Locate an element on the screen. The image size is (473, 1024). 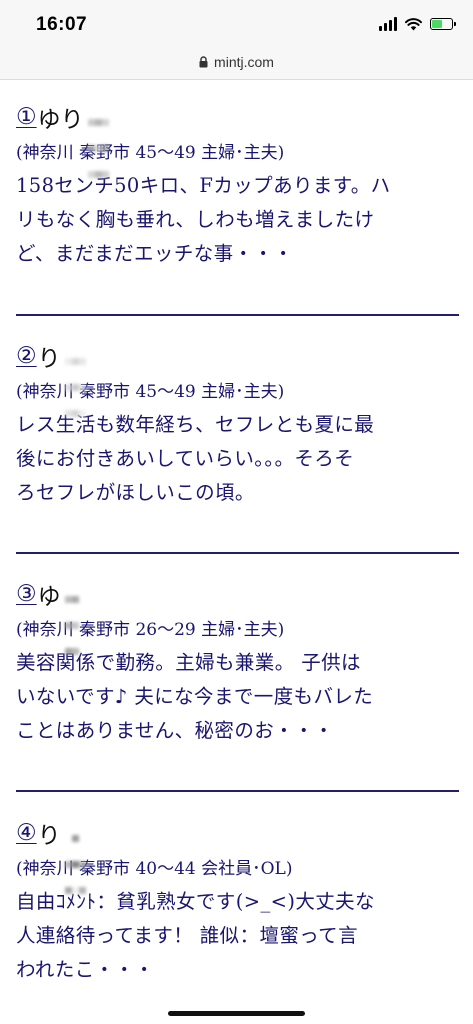
entry-number-link: ② is located at coordinates (26, 356).